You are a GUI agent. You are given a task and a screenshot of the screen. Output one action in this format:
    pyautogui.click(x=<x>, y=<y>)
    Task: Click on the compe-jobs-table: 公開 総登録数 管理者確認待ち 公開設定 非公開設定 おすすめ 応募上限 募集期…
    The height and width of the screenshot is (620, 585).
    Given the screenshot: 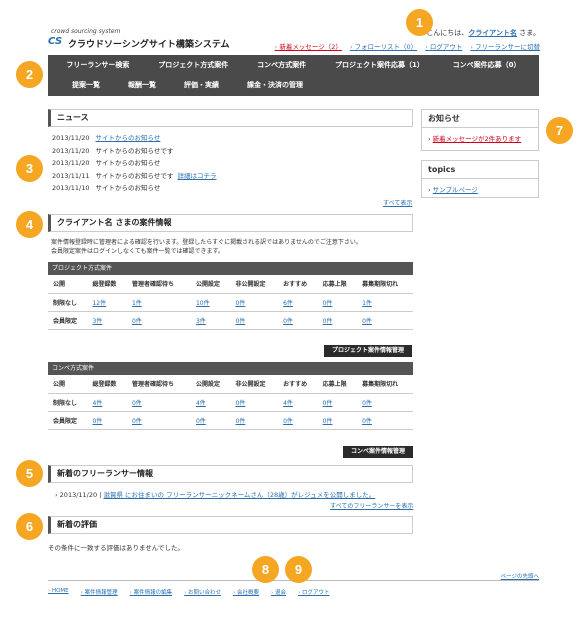 What is the action you would take?
    pyautogui.click(x=230, y=402)
    